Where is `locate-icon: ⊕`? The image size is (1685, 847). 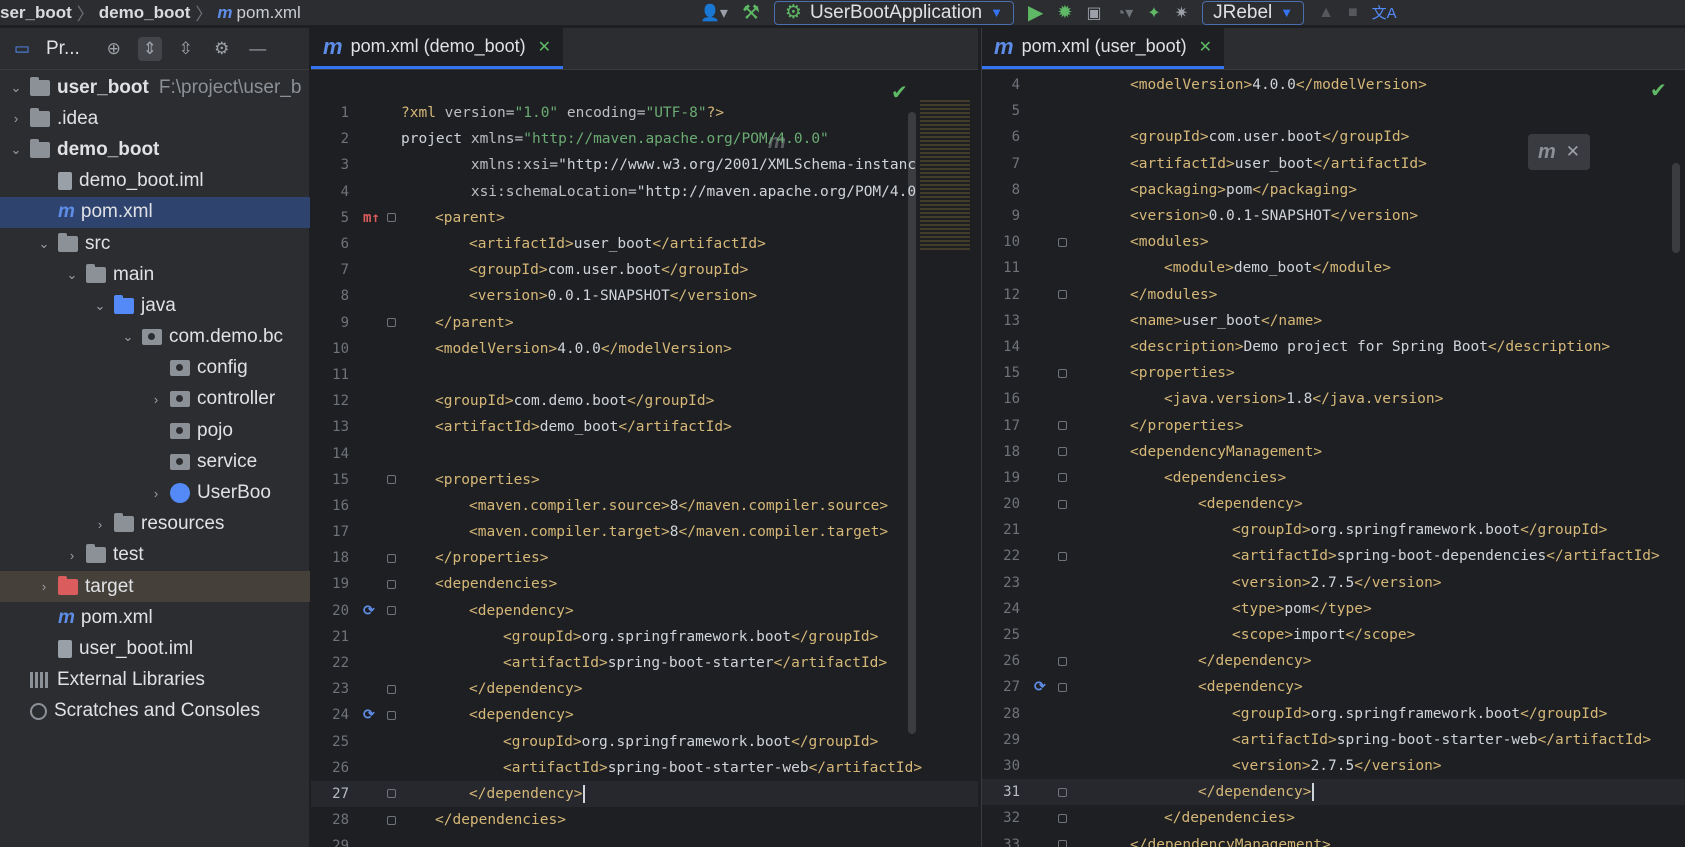 locate-icon: ⊕ is located at coordinates (114, 49).